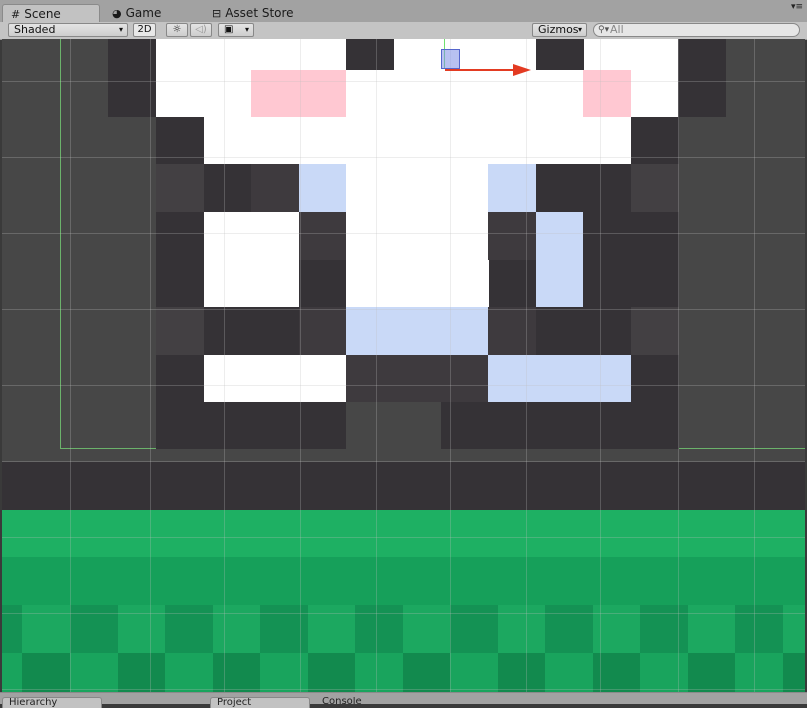 The width and height of the screenshot is (807, 708). Describe the element at coordinates (403, 11) in the screenshot. I see `editor-tab-bar: # Scene ◕ Game ⊟ Asset Store ▾≡` at that location.